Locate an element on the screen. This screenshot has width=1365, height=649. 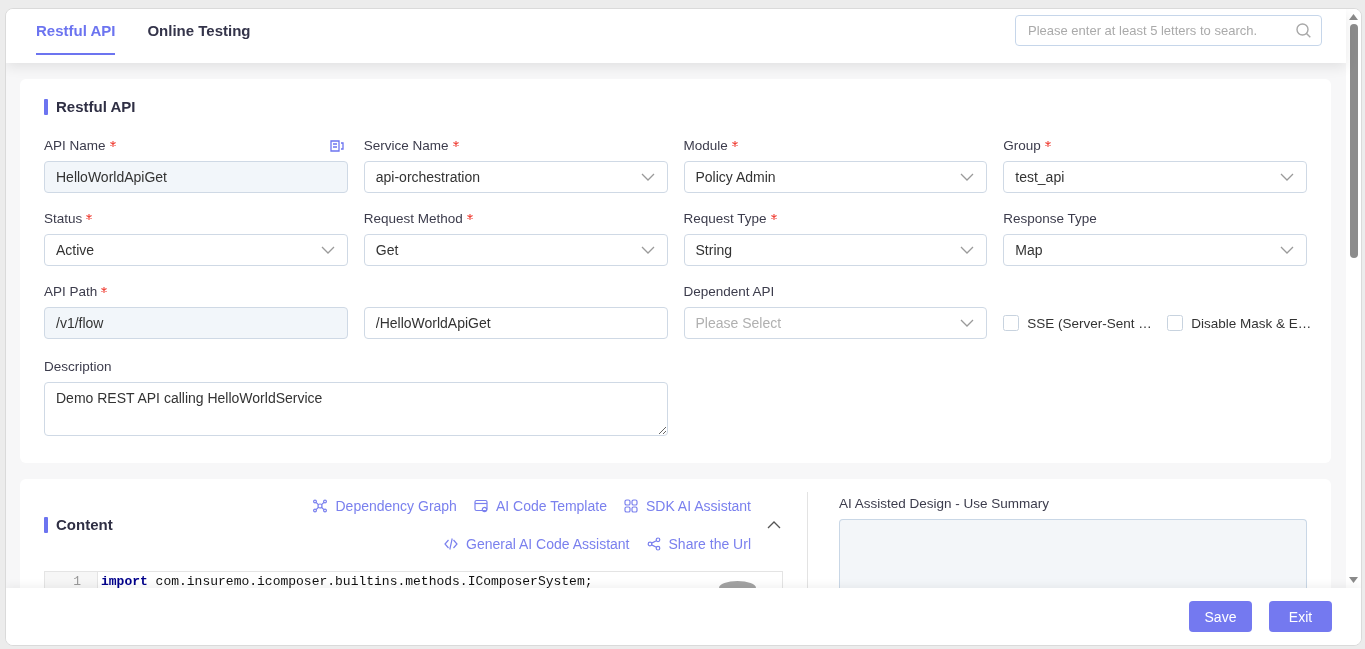
grid-icon is located at coordinates (630, 506).